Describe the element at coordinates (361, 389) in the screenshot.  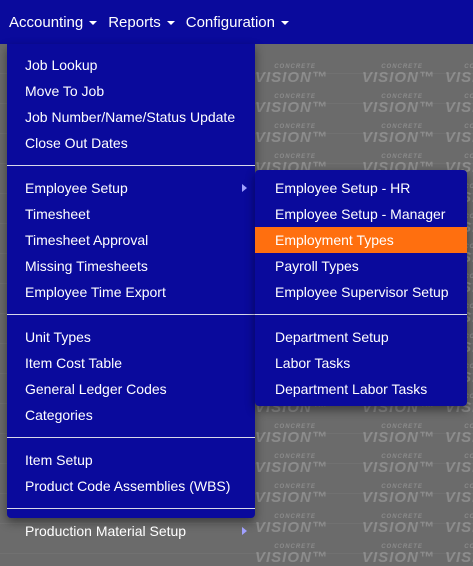
I see `submenu-item-department-labor-tasks: Department Labor Tasks` at that location.